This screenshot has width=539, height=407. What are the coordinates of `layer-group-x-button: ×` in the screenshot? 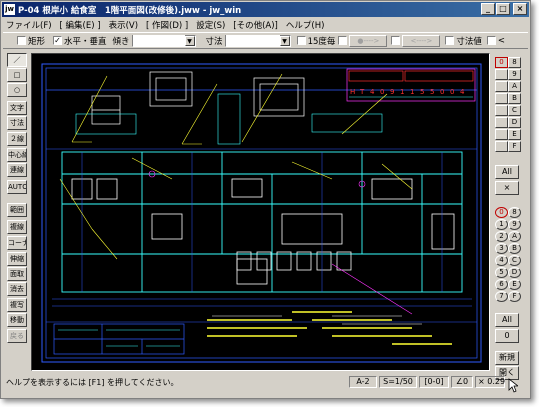 It's located at (507, 188).